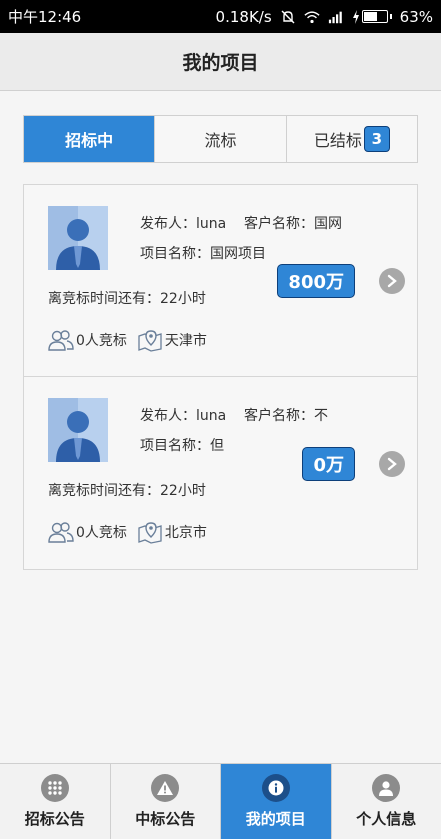  I want to click on network-speed: 0.18K/s, so click(243, 16).